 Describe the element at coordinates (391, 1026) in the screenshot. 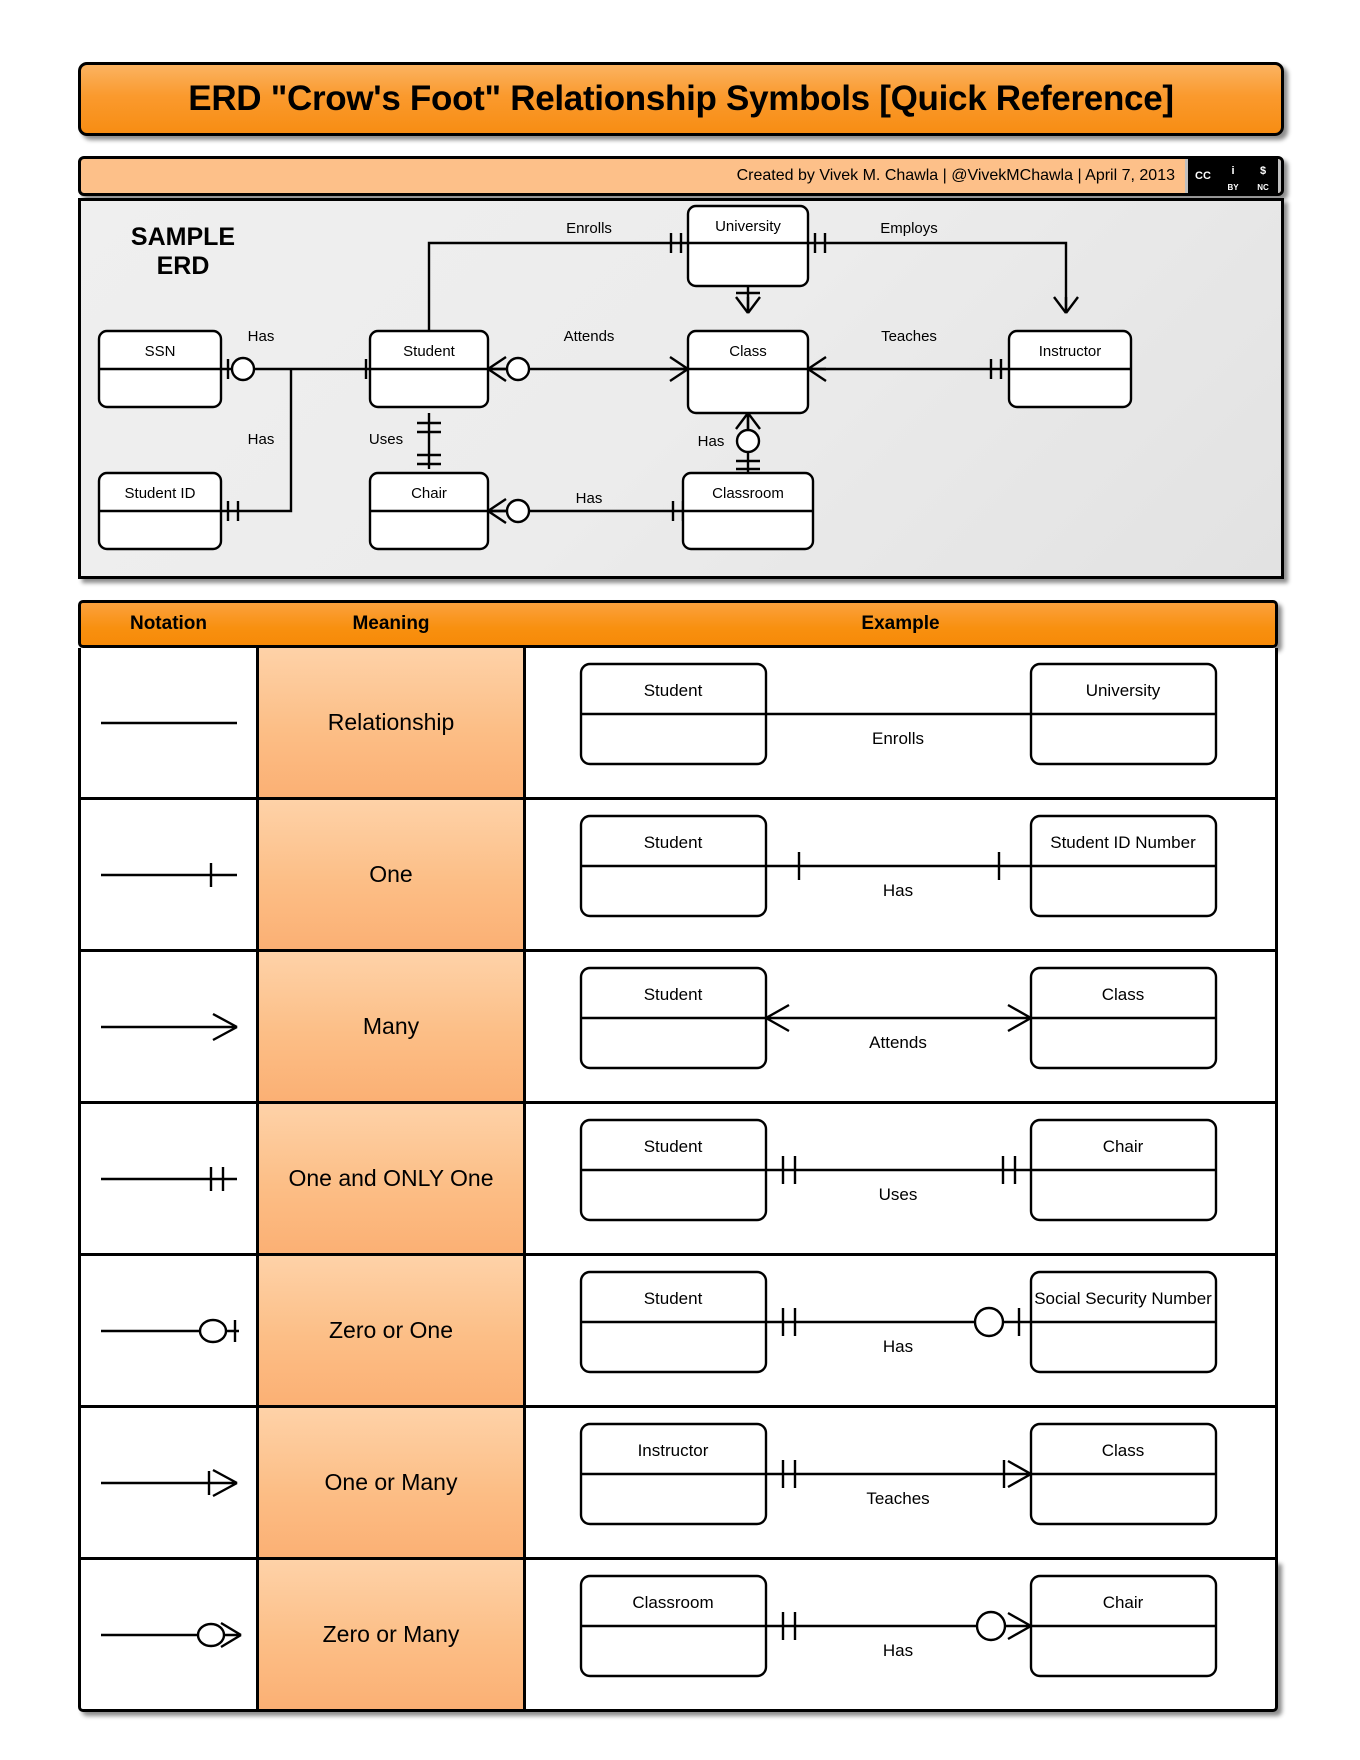

I see `meaning-cell: Many` at that location.